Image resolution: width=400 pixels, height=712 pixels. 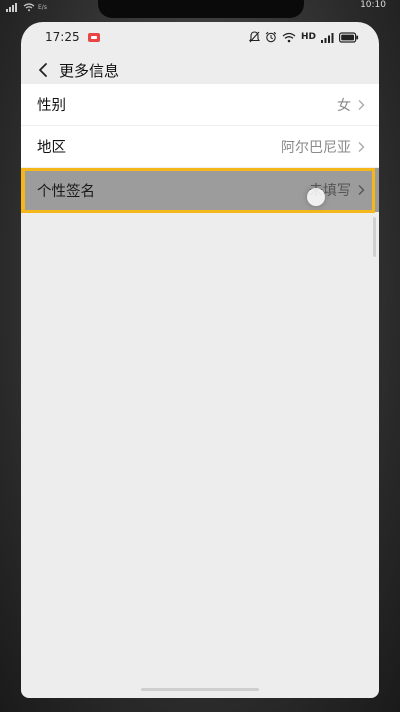 I want to click on outer-clock: 10:10, so click(x=373, y=5).